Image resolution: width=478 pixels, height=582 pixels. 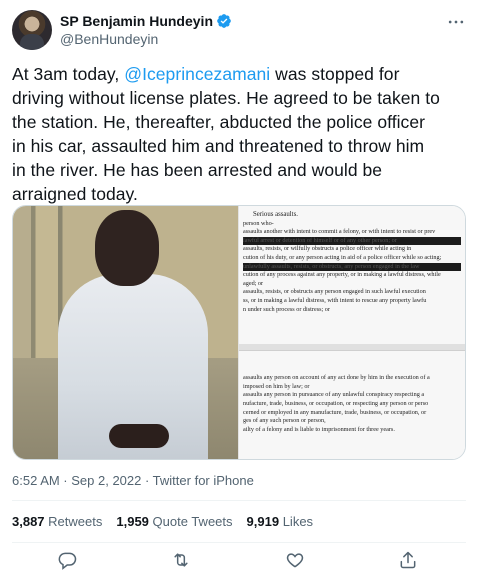 What do you see at coordinates (284, 421) in the screenshot?
I see `document-line: ges of any such person or person,` at bounding box center [284, 421].